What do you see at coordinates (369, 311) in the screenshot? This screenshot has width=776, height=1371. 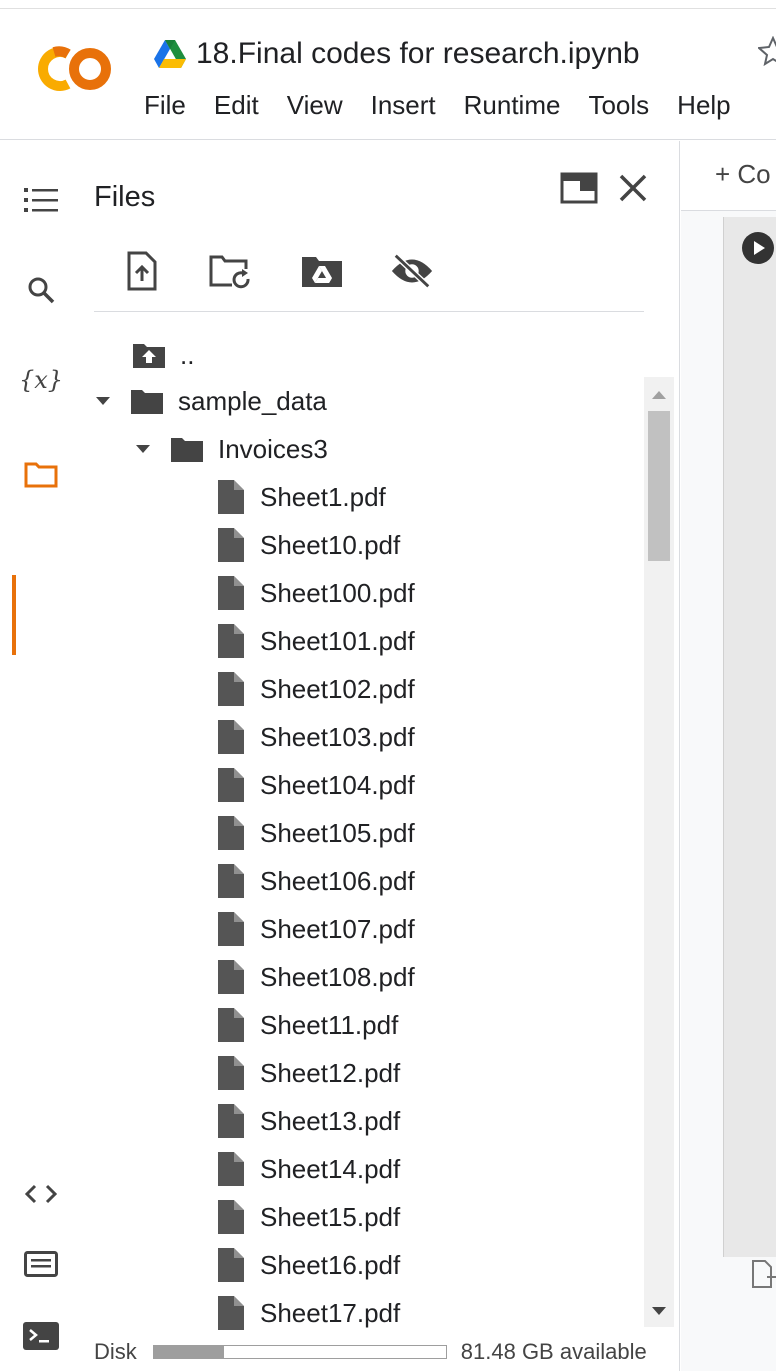 I see `toolbar-divider` at bounding box center [369, 311].